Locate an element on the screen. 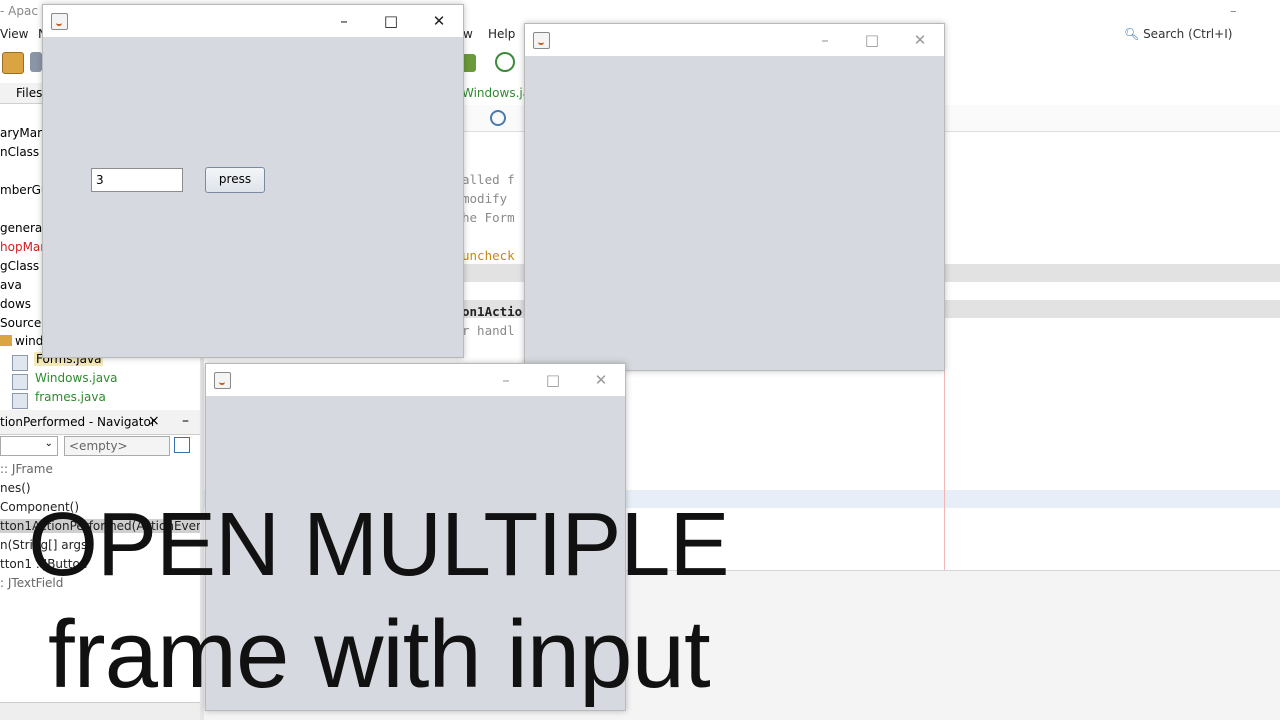 The width and height of the screenshot is (1280, 720). tree-item: ava is located at coordinates (11, 285).